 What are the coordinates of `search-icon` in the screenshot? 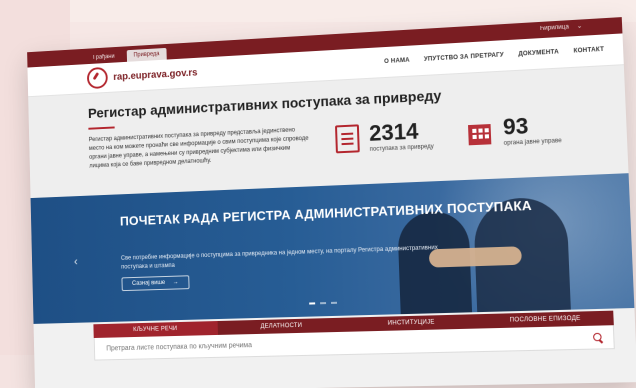 It's located at (597, 337).